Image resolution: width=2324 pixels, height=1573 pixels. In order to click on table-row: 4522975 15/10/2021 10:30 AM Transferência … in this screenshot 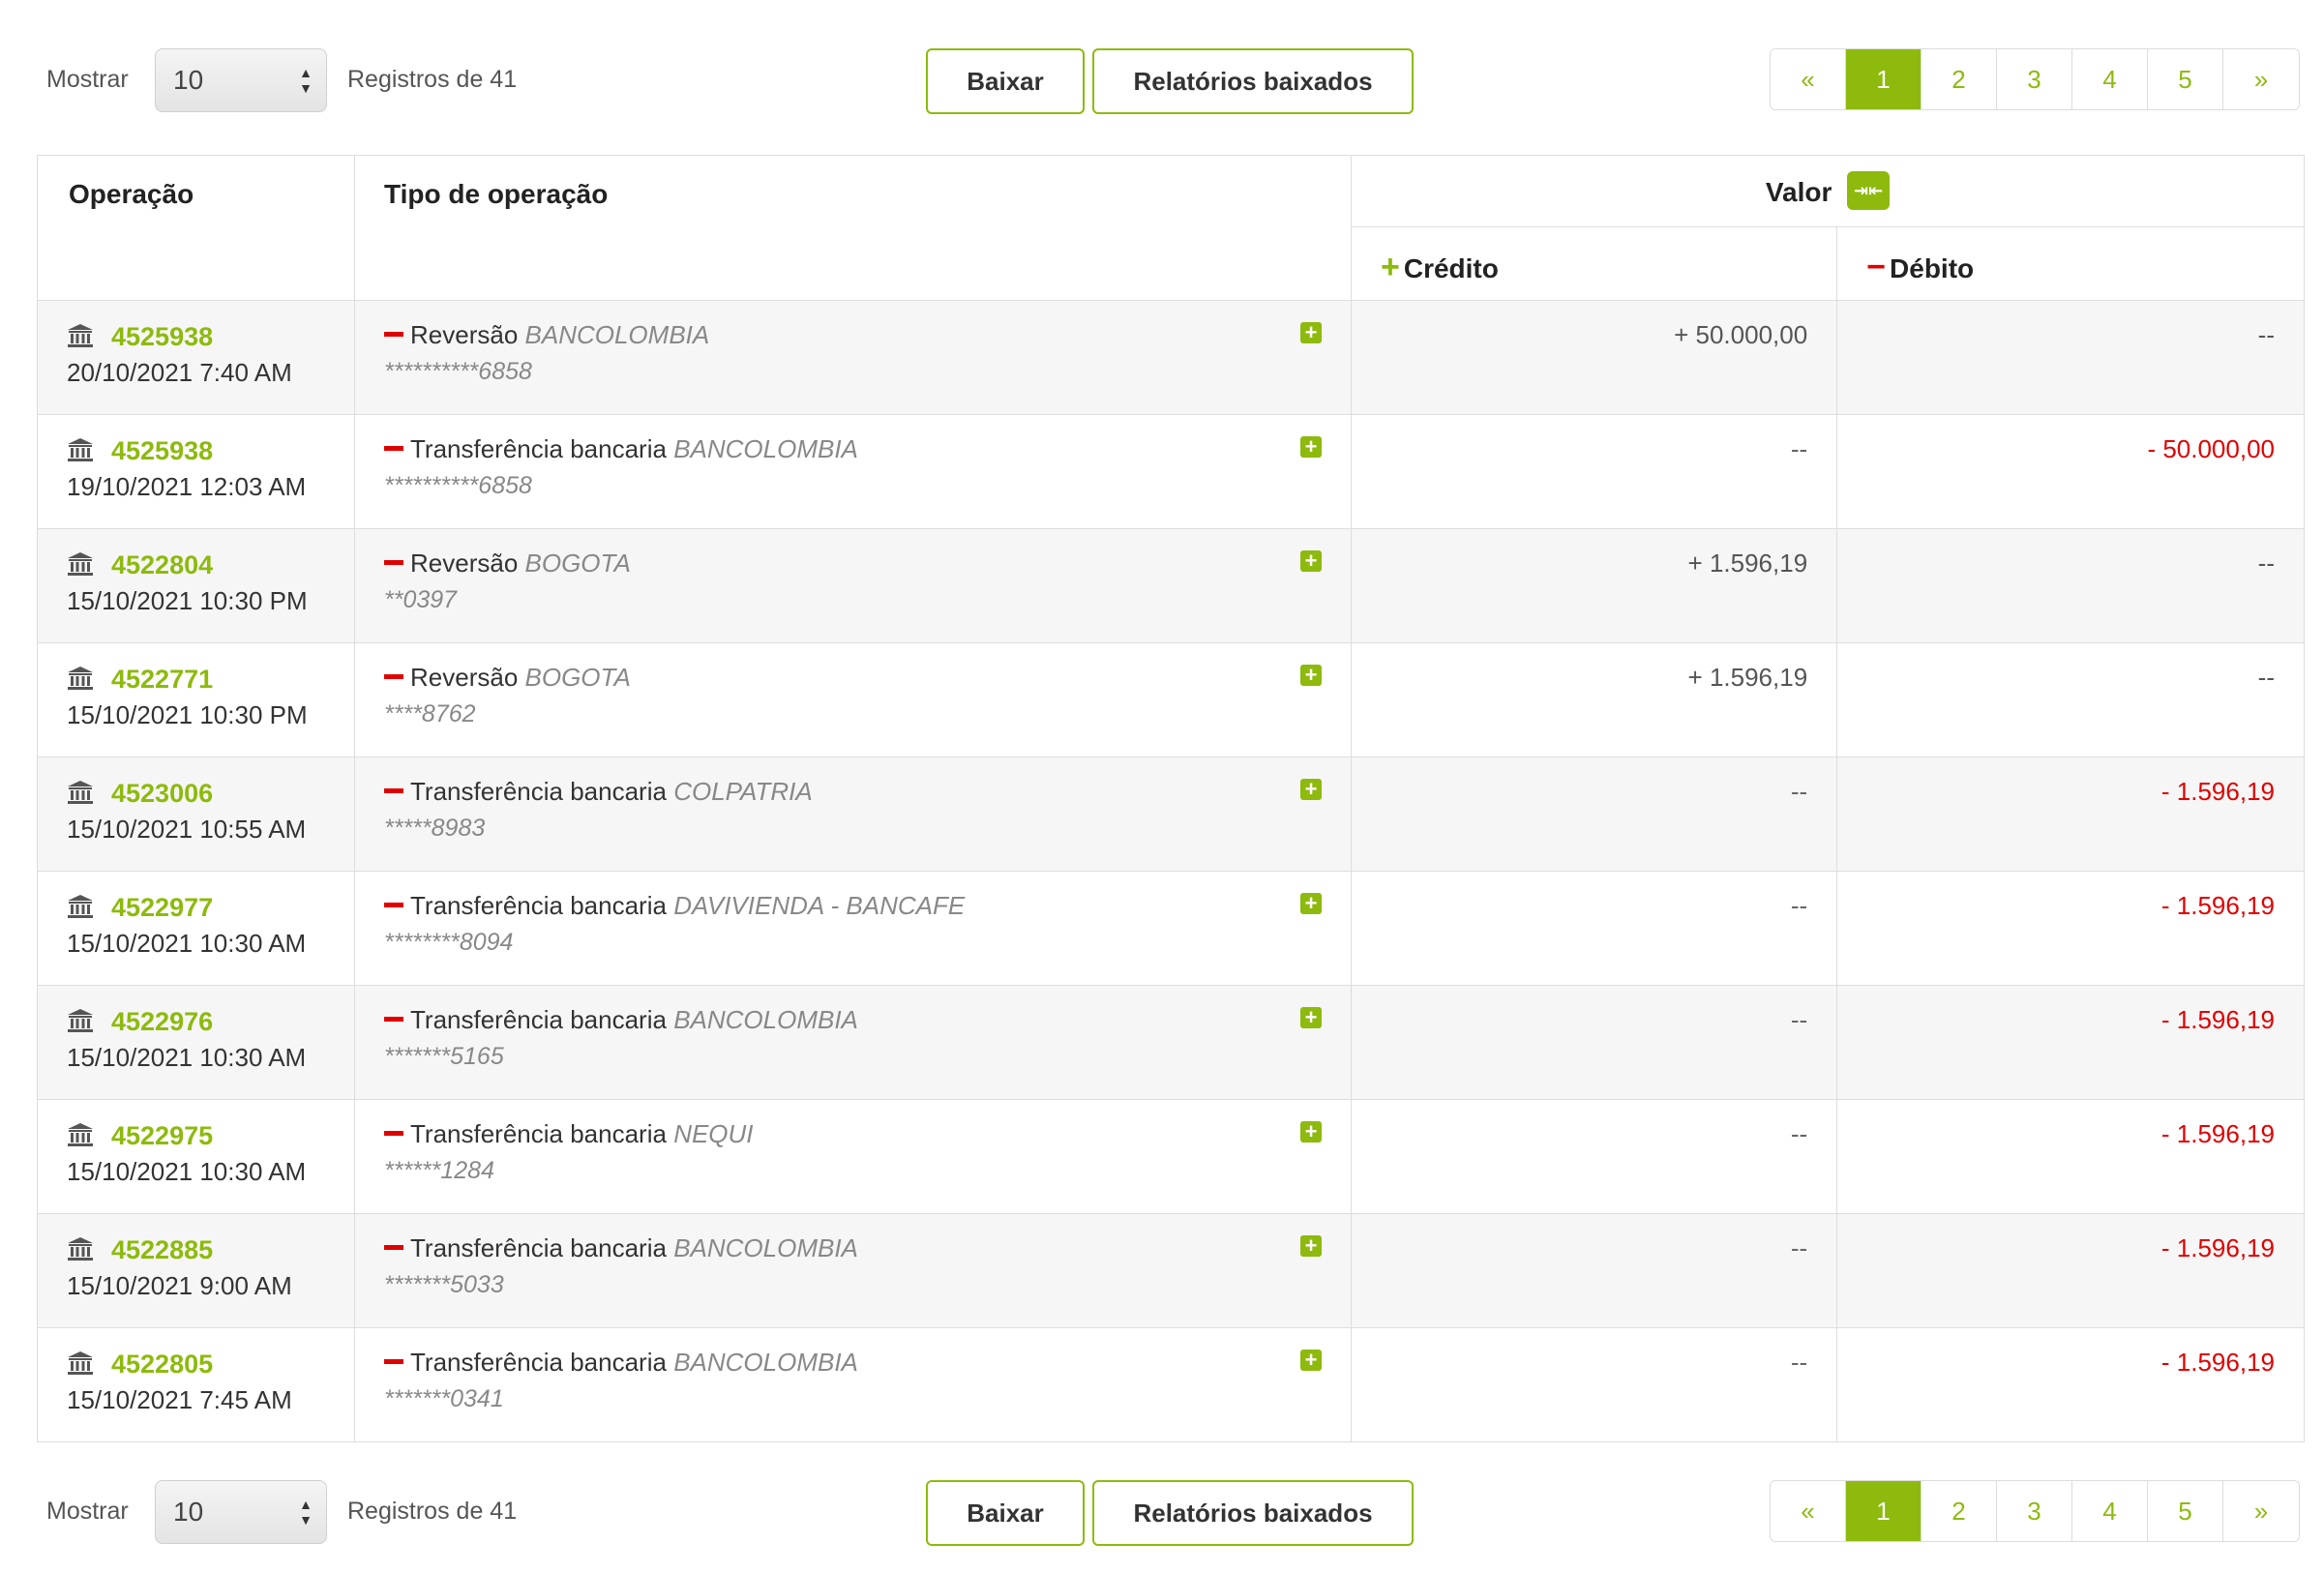, I will do `click(1171, 1156)`.